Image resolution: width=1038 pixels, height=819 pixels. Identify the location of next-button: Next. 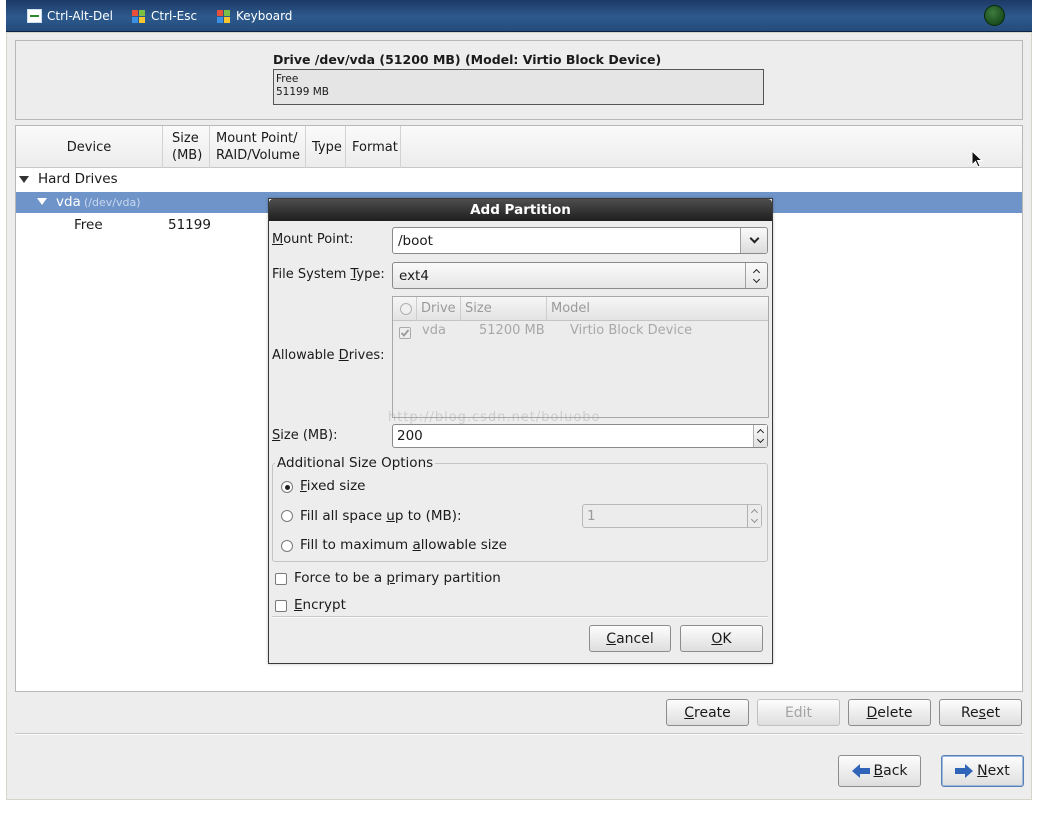
(982, 771).